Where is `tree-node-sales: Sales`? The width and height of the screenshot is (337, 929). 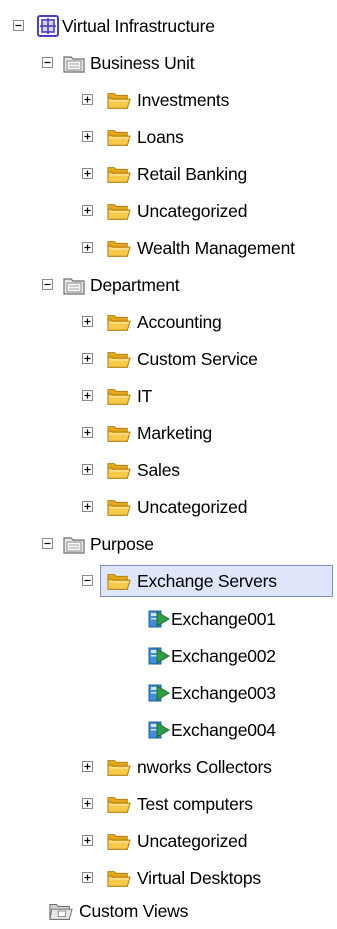
tree-node-sales: Sales is located at coordinates (168, 470).